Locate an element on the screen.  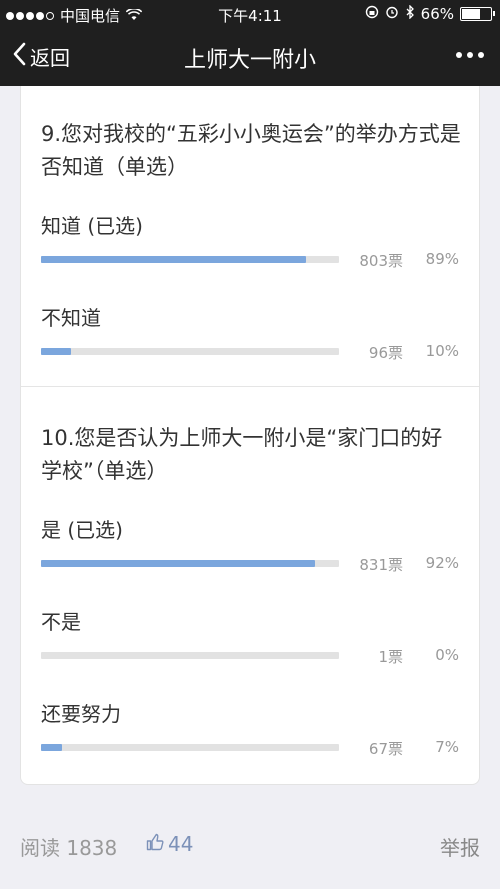
battery-level-fill is located at coordinates (471, 14).